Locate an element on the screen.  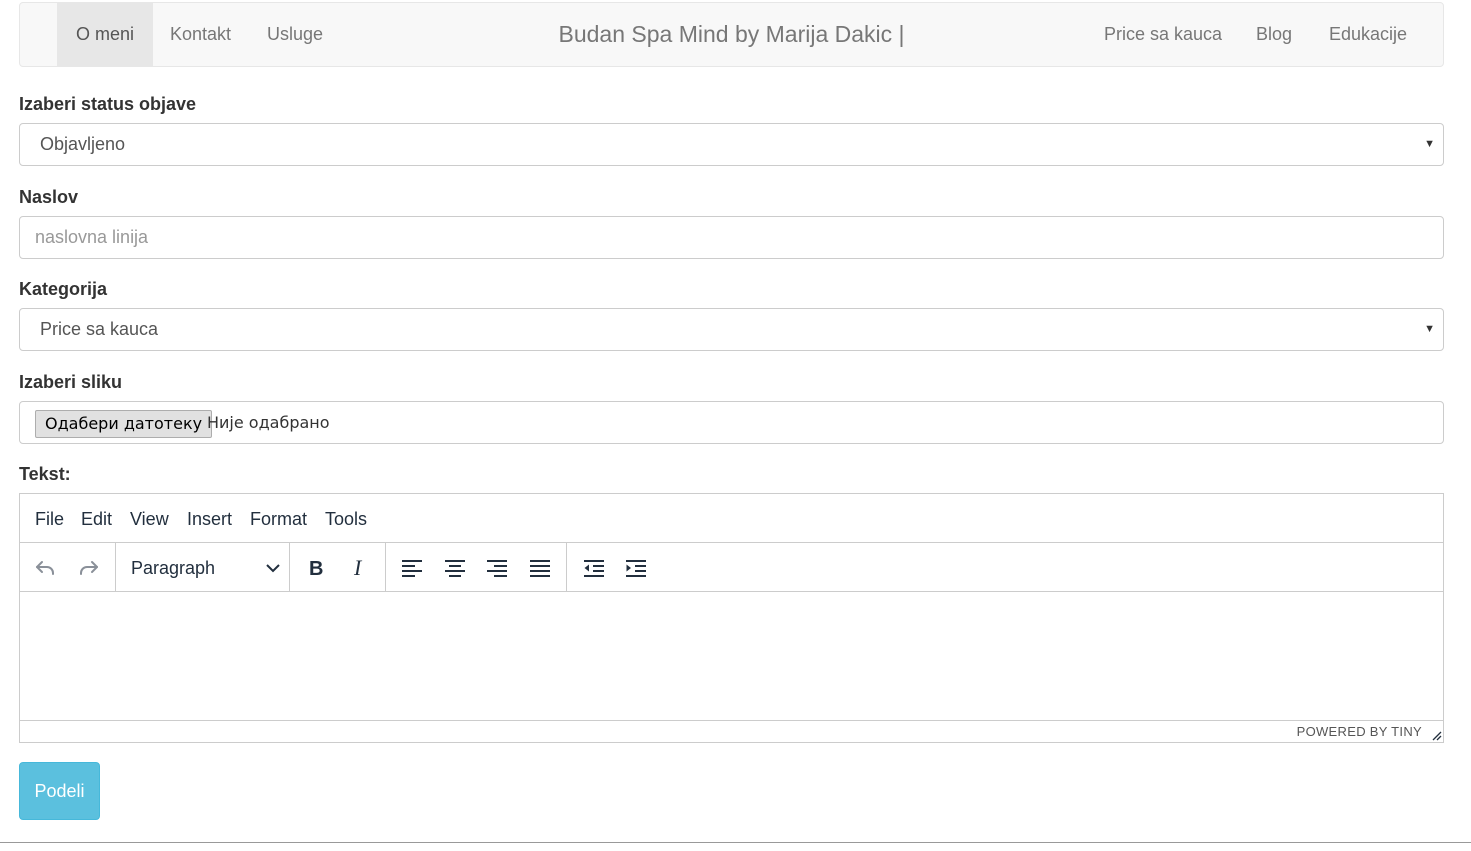
align-left-icon is located at coordinates (412, 568).